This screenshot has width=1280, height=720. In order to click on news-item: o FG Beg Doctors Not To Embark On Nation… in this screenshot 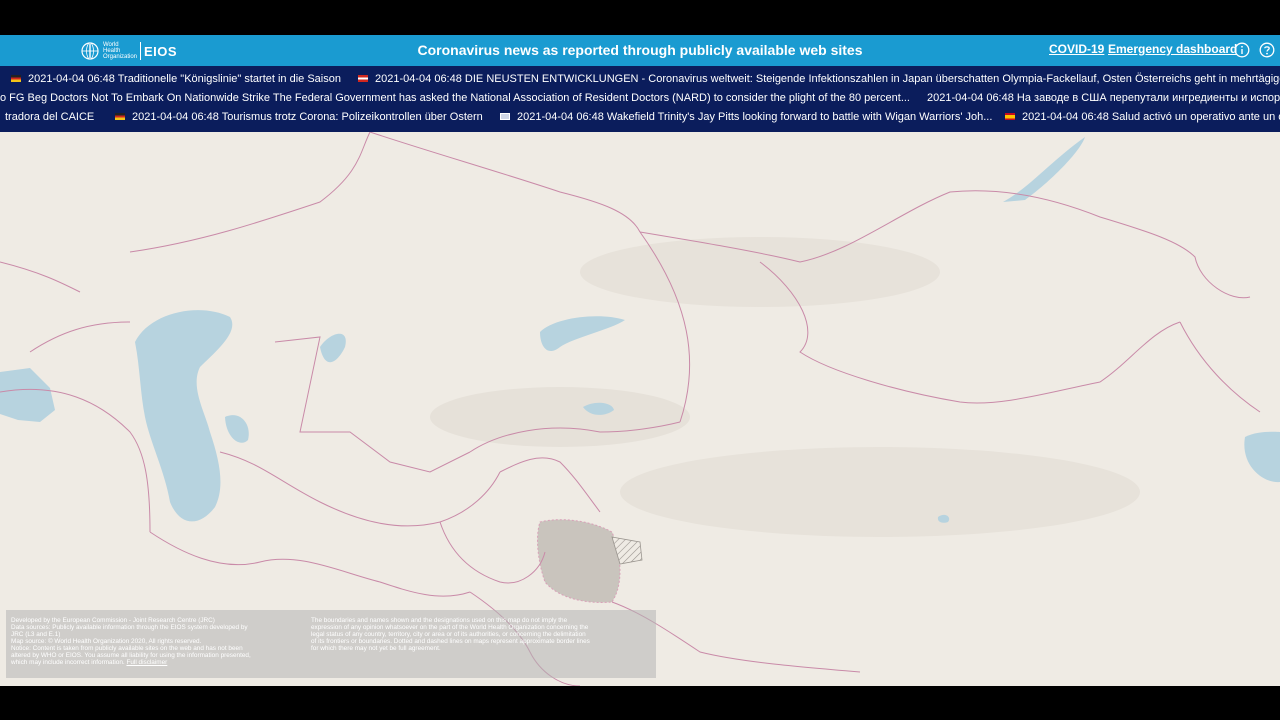, I will do `click(455, 98)`.